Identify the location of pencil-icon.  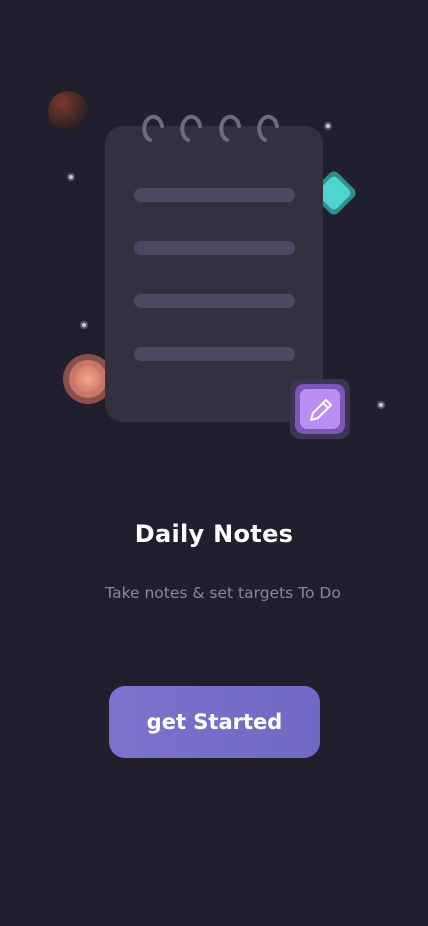
(320, 409).